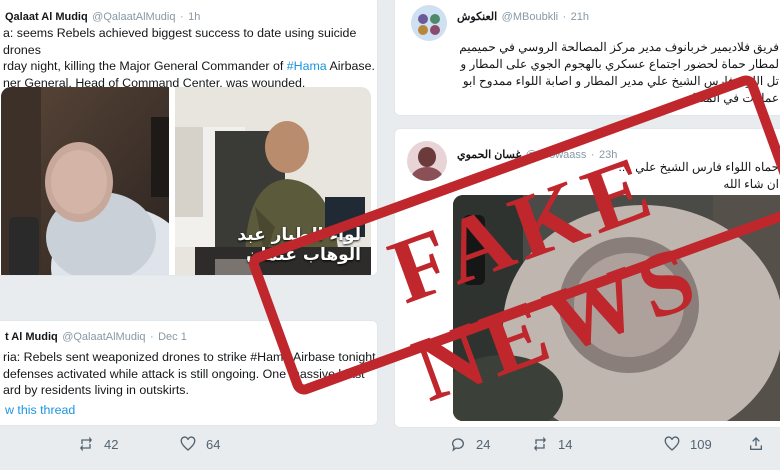  I want to click on avatar, so click(429, 23).